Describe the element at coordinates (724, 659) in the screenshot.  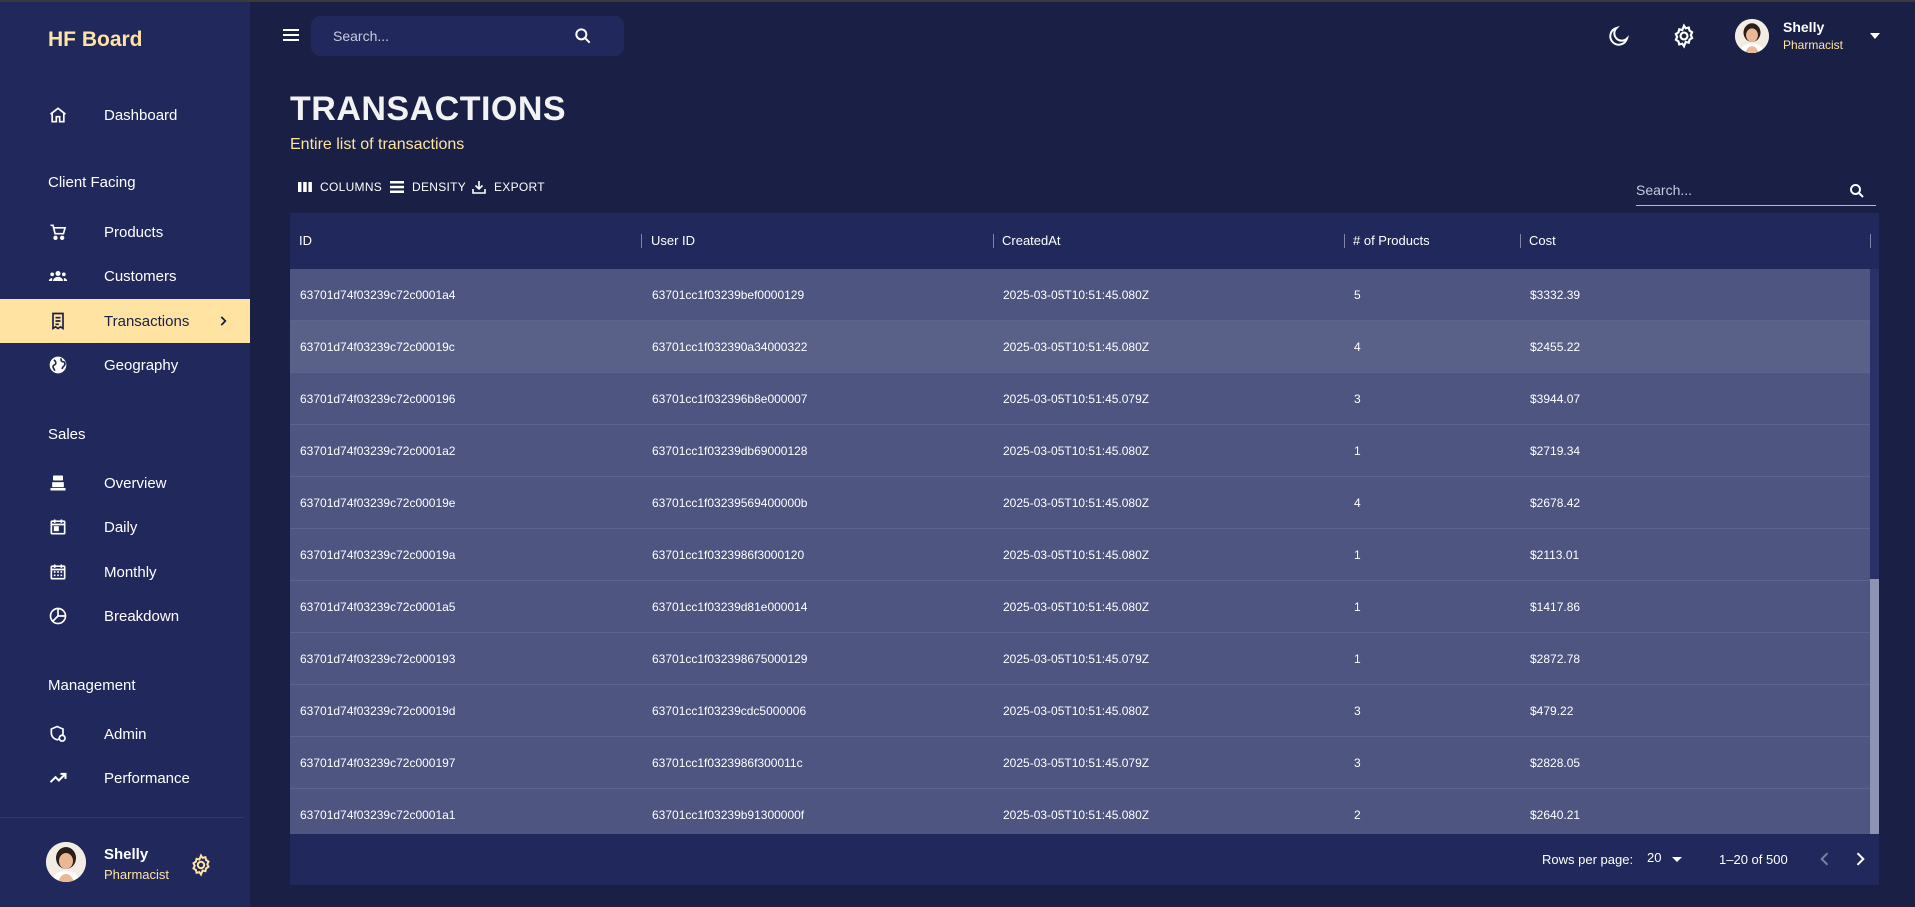
I see `cell-user-id: 63701cc1f032398675000129` at that location.